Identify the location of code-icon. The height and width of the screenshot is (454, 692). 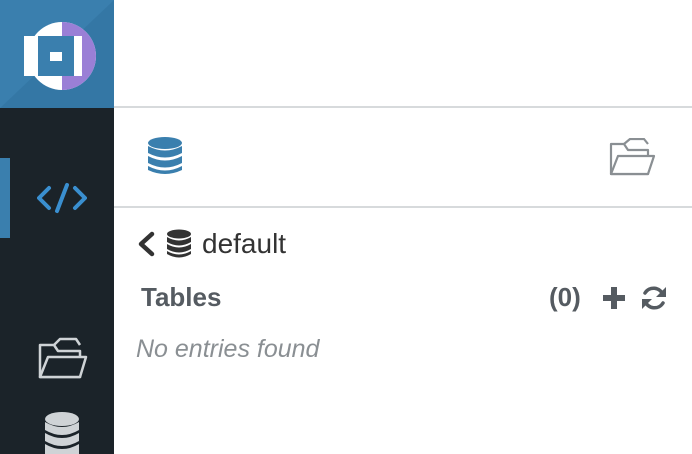
(62, 198).